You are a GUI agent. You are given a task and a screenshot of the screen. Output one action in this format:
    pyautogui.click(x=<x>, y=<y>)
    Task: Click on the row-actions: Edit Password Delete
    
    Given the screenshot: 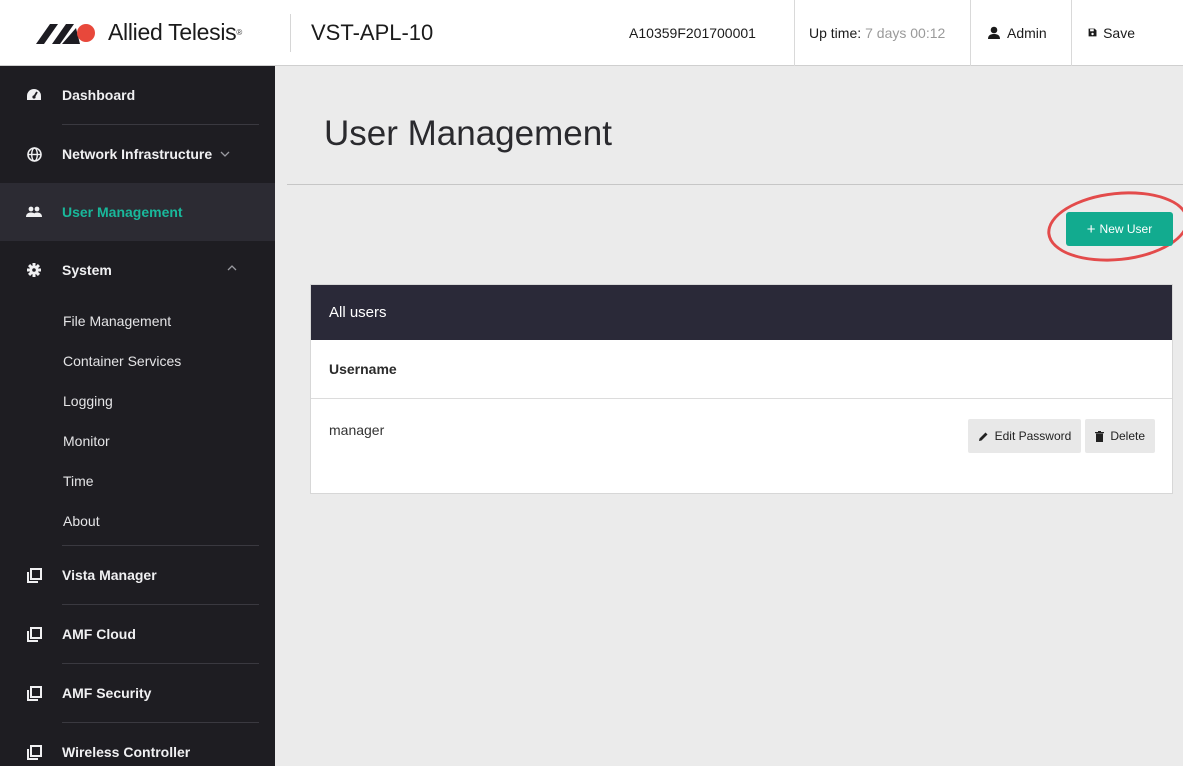 What is the action you would take?
    pyautogui.click(x=1061, y=436)
    